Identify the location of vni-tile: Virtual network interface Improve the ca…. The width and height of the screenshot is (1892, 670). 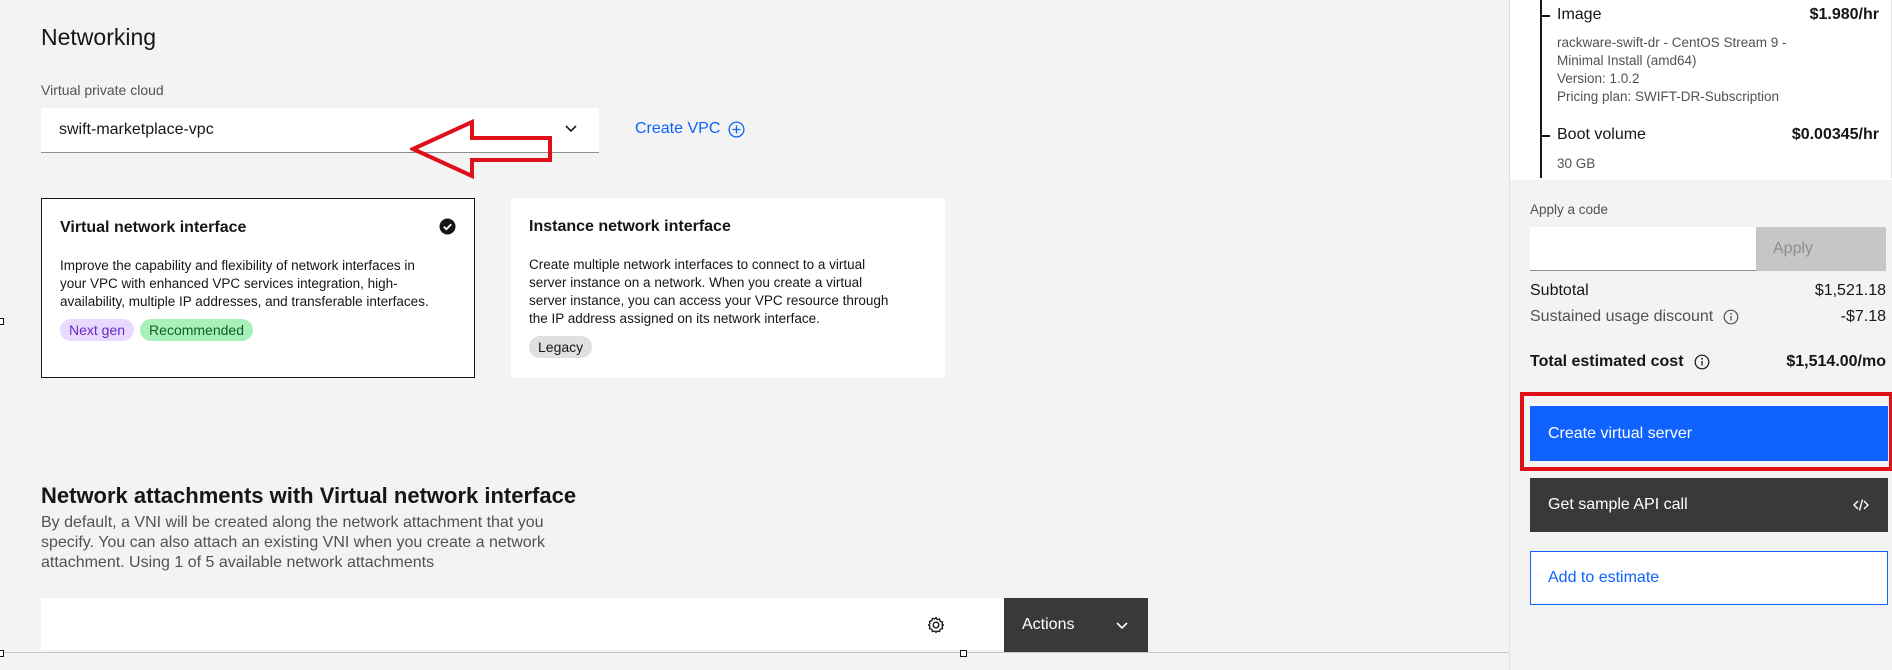
(258, 288).